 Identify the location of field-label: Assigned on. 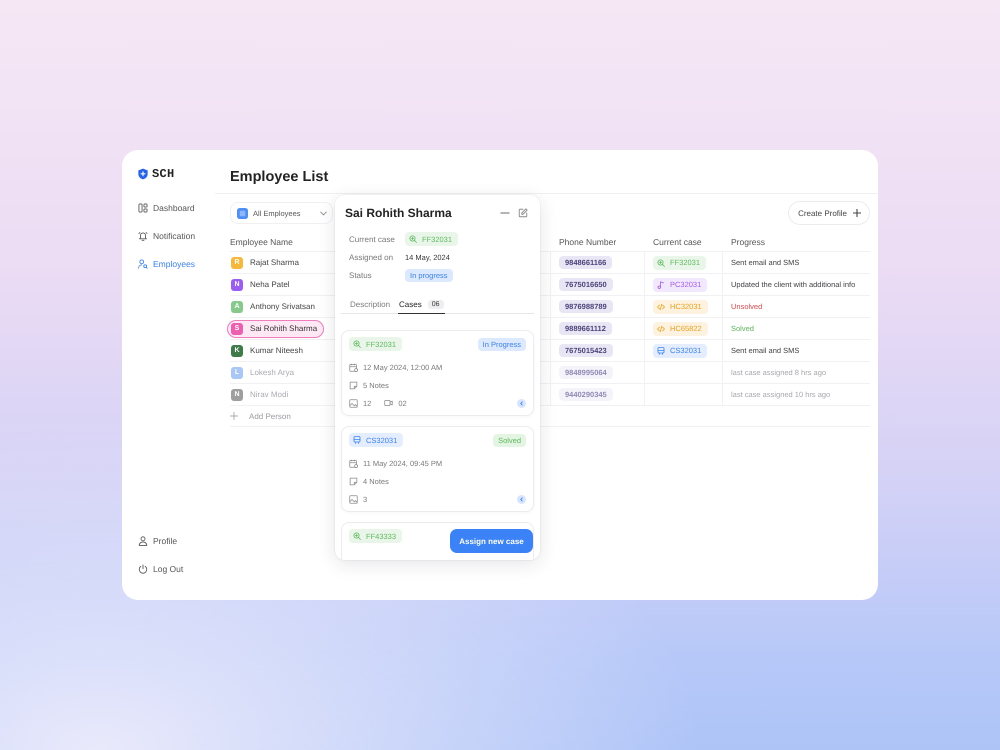
(371, 257).